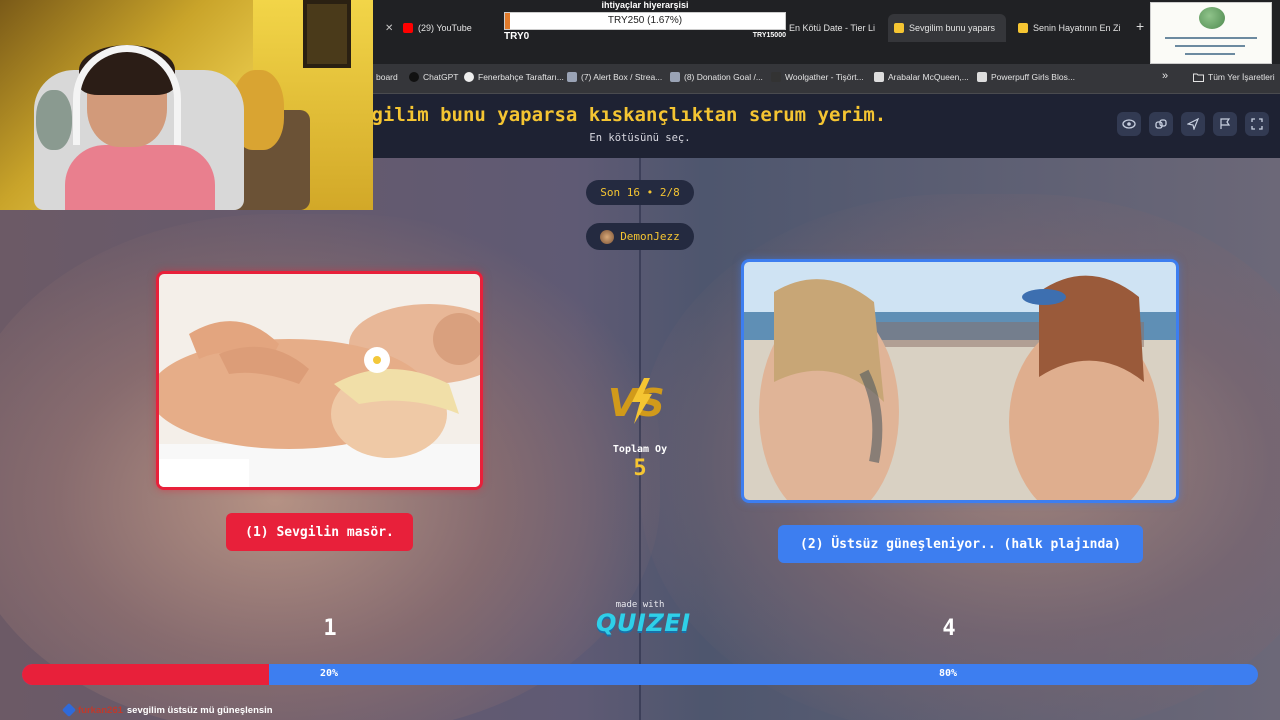 Image resolution: width=1280 pixels, height=720 pixels. I want to click on tab-hayatin: Senin Hayatının En Zi ✕, so click(1071, 28).